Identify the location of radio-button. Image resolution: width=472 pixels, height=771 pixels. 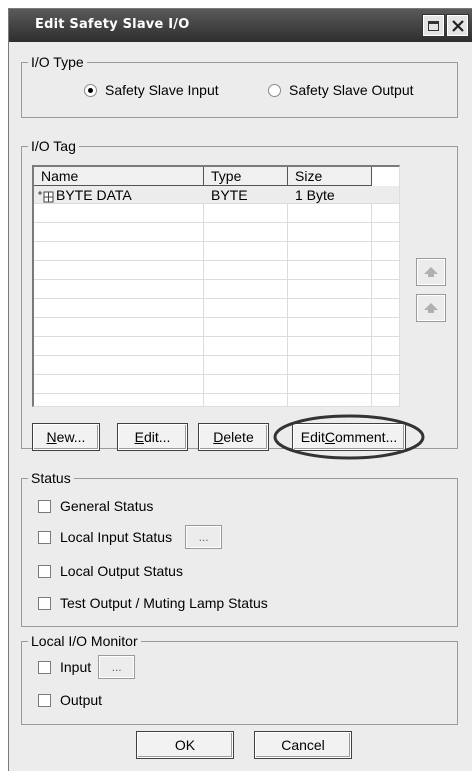
(274, 90).